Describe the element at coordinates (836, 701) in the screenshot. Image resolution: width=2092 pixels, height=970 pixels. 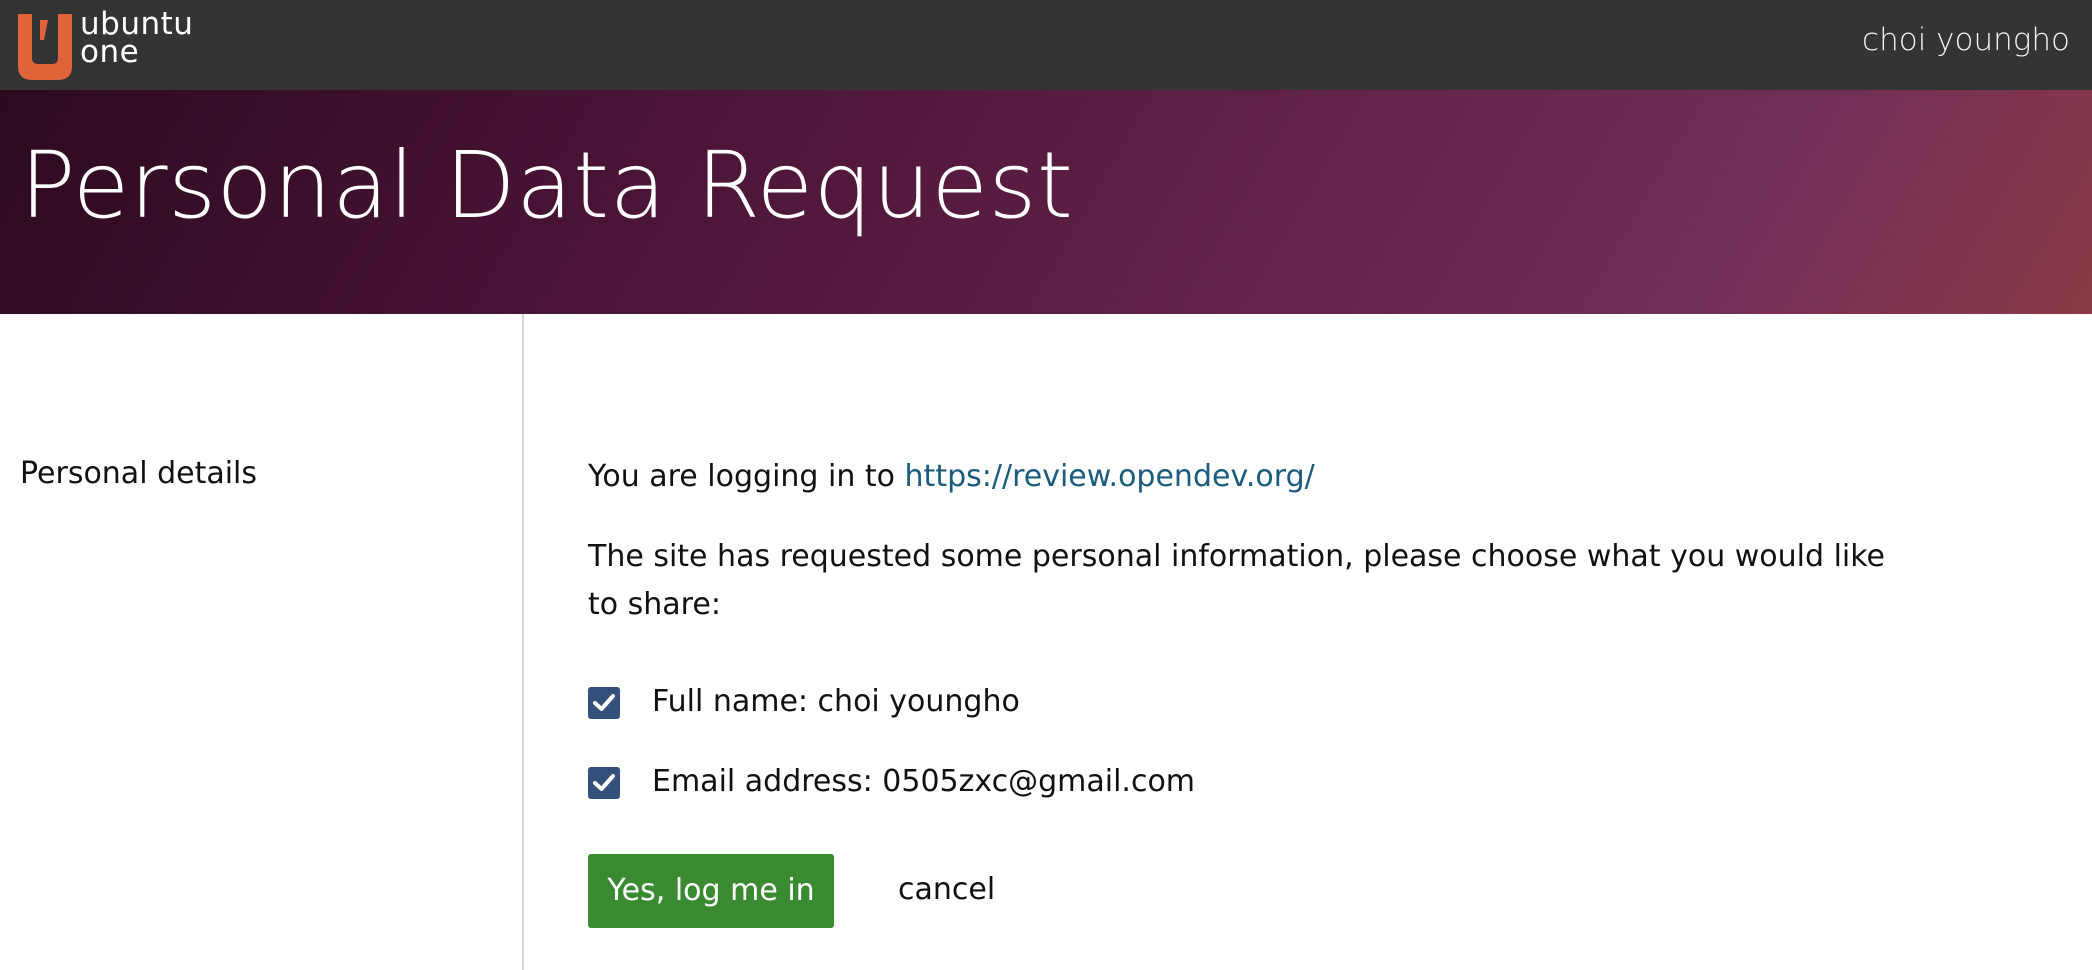
I see `full-name-label: Full name: choi youngho` at that location.